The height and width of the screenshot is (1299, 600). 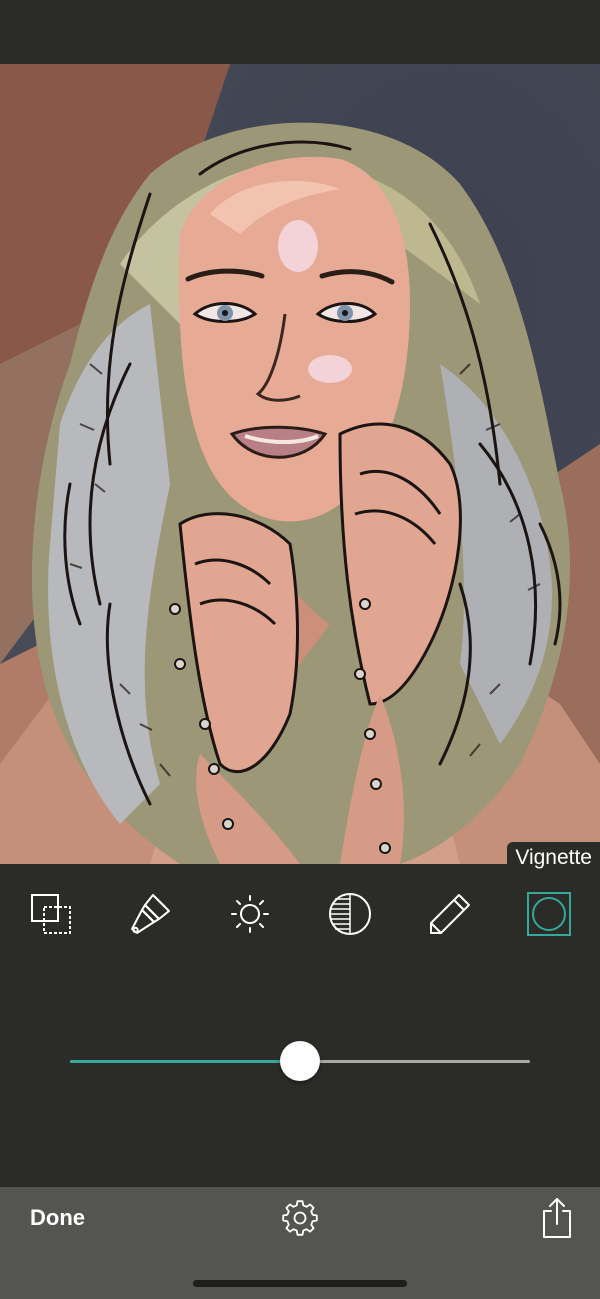 What do you see at coordinates (185, 1061) in the screenshot?
I see `slider-fill` at bounding box center [185, 1061].